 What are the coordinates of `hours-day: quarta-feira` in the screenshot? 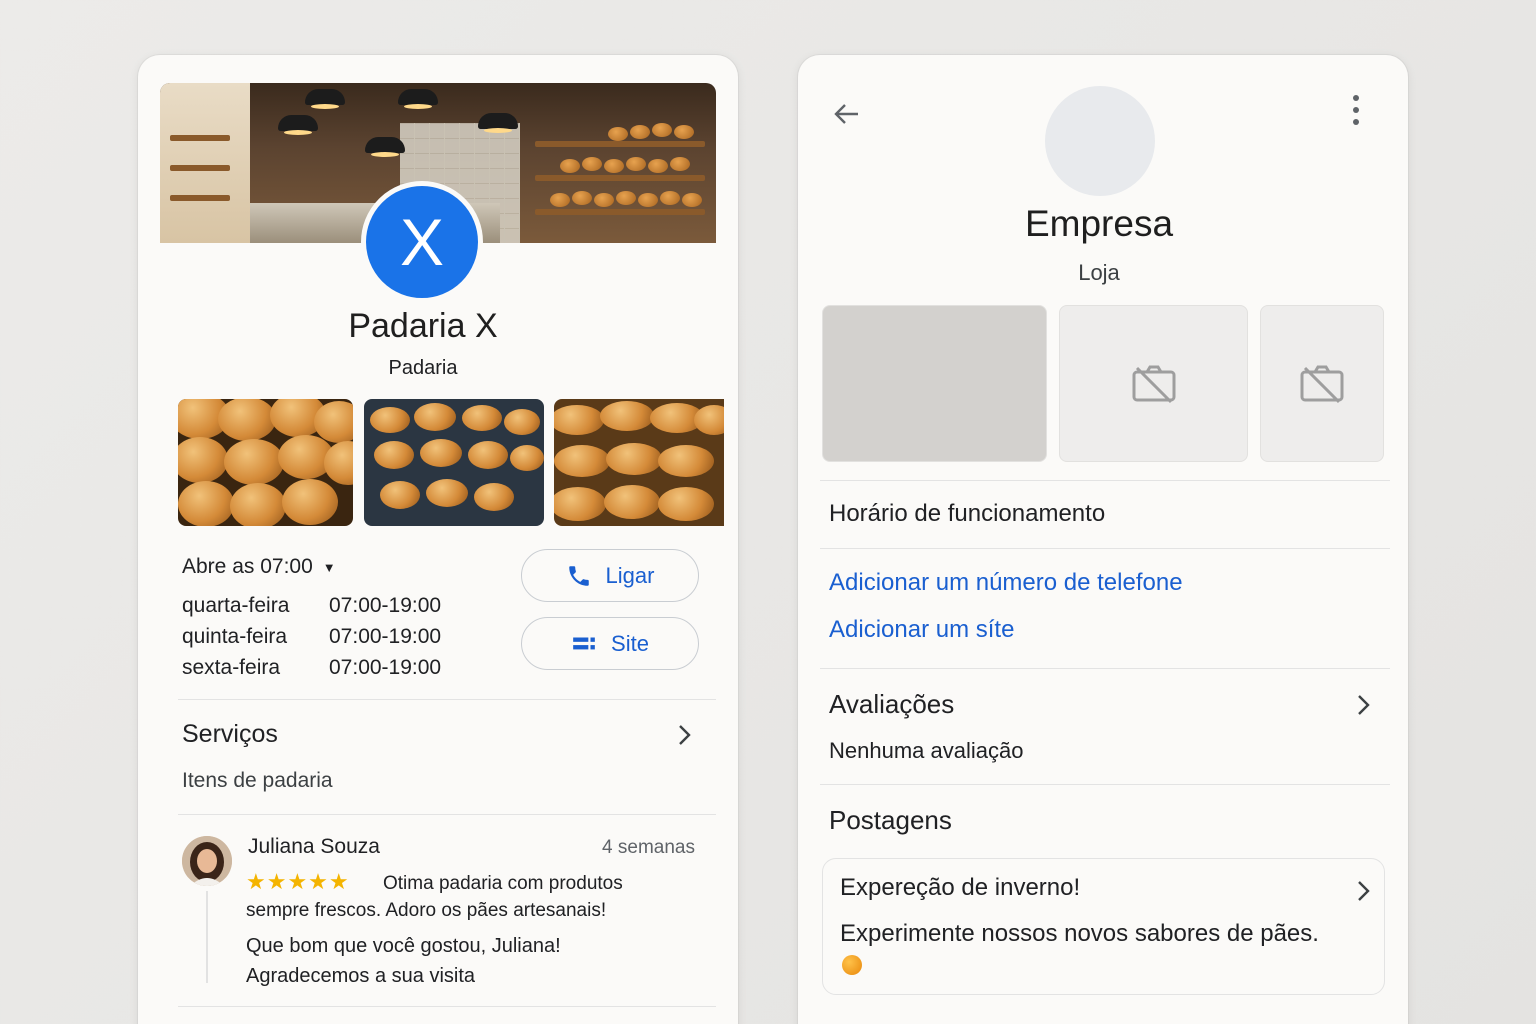 It's located at (236, 605).